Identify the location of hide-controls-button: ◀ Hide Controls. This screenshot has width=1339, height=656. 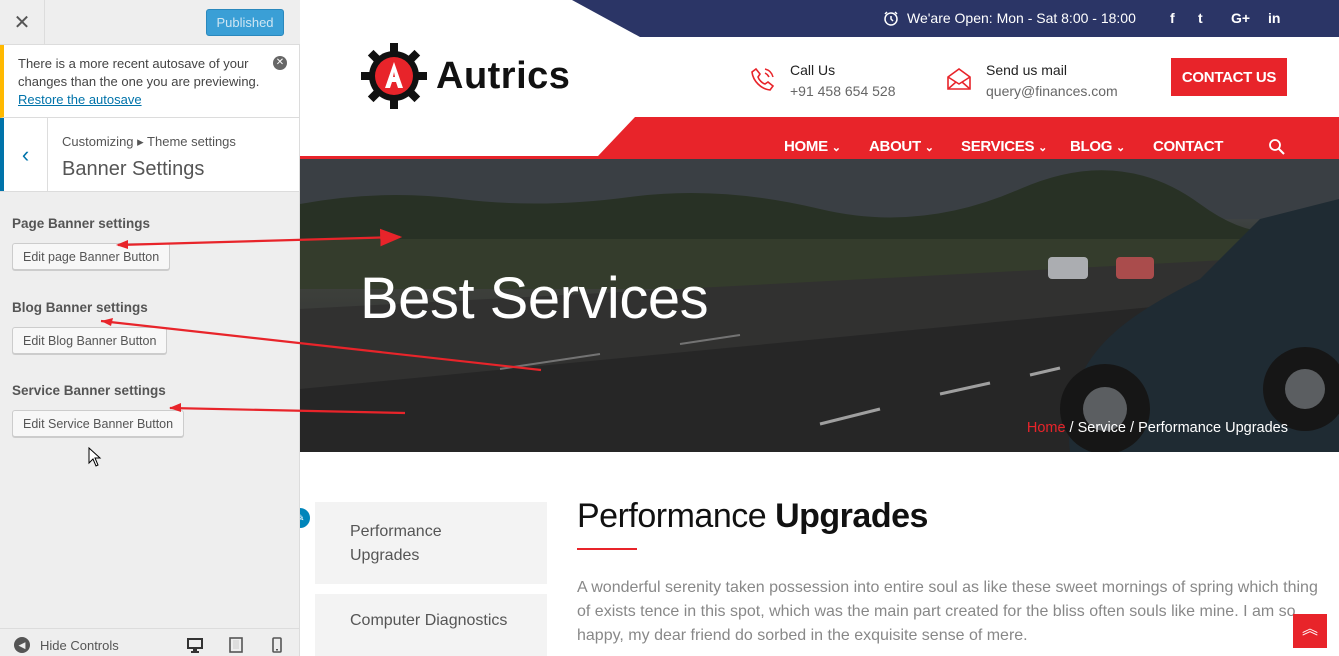
(66, 645).